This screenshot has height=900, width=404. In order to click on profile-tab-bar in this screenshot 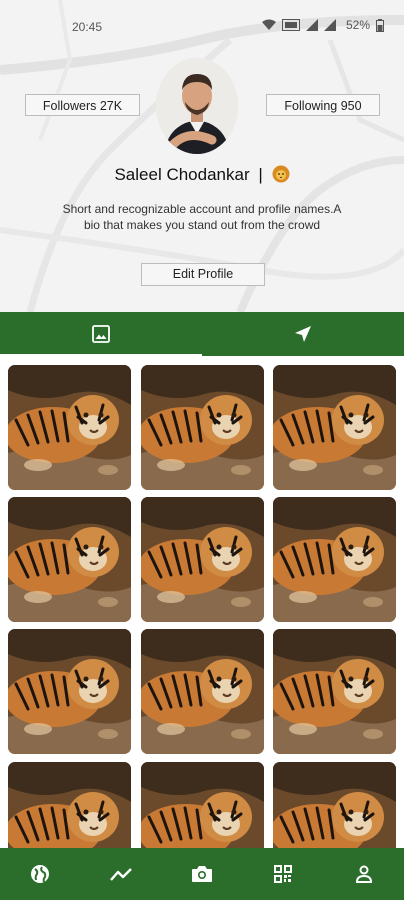, I will do `click(202, 334)`.